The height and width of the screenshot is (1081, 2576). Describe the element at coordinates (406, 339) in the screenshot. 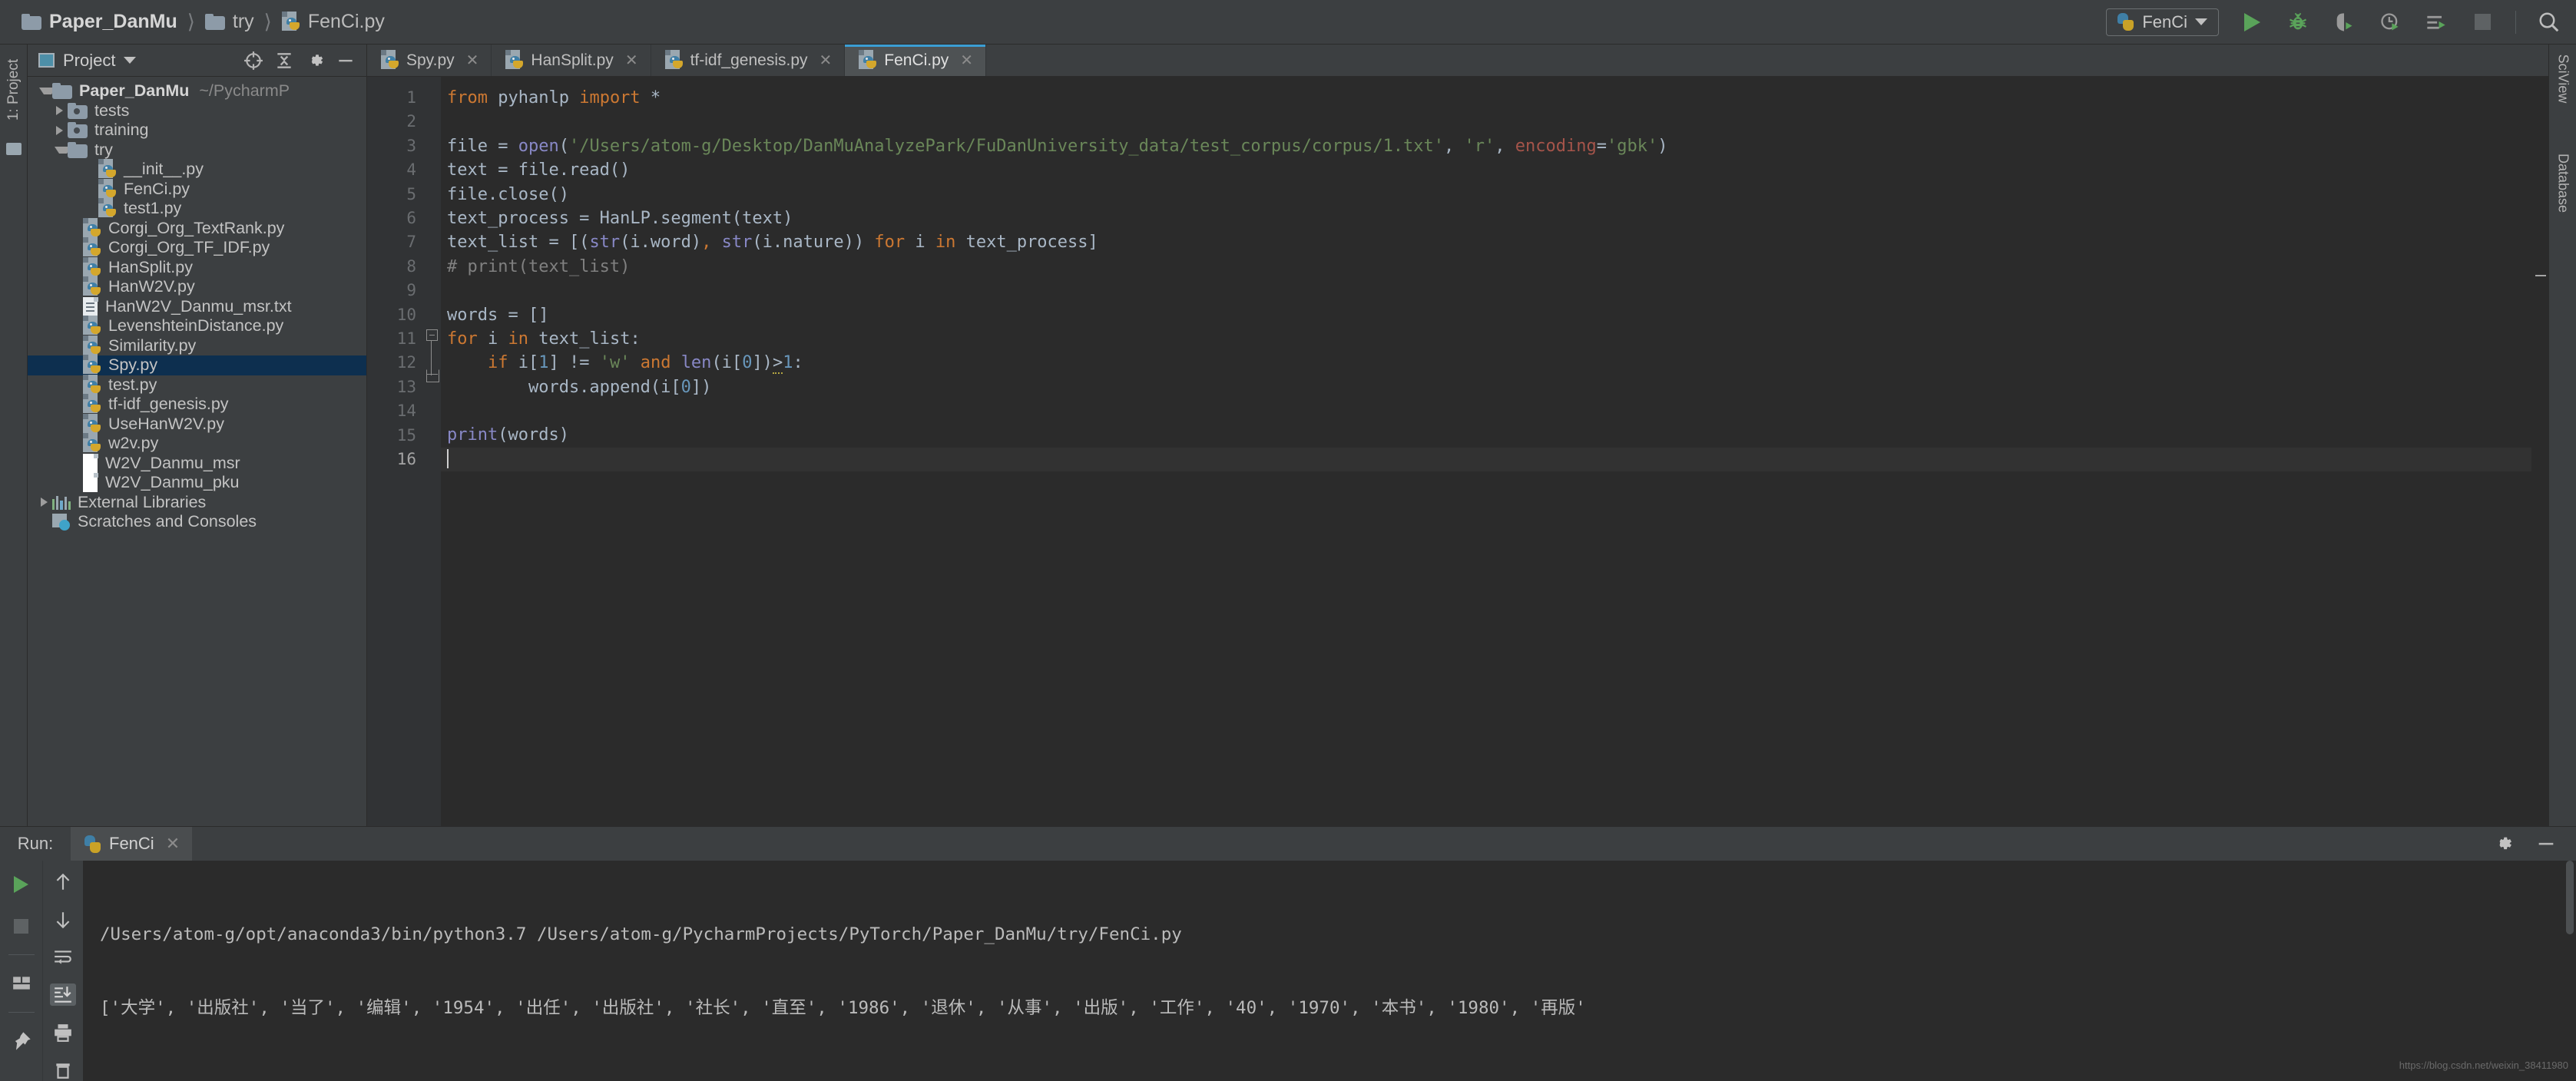

I see `line-number: 11` at that location.